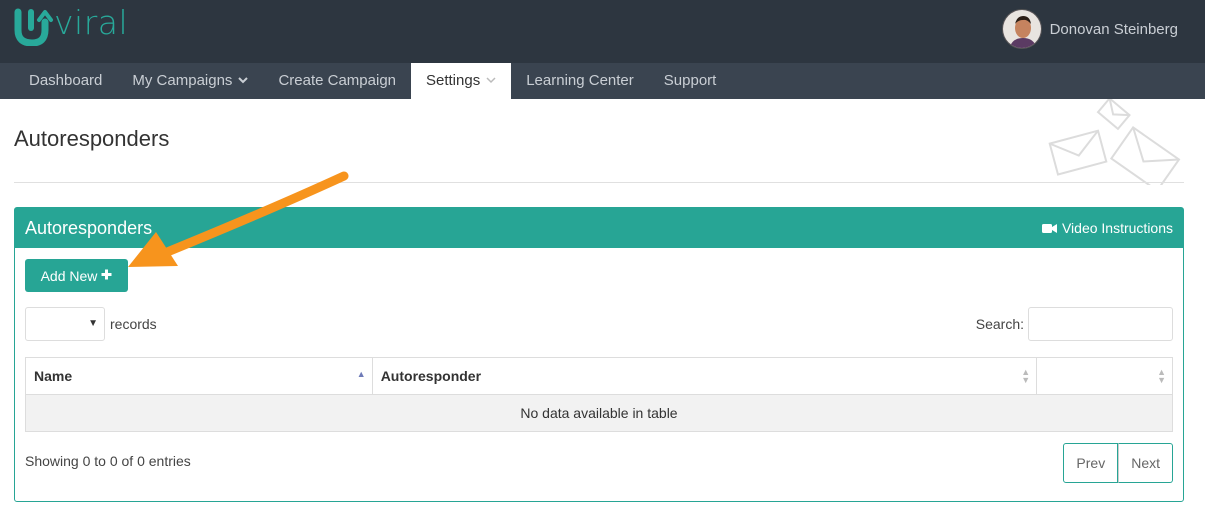  I want to click on add-new-button: Add New, so click(76, 275).